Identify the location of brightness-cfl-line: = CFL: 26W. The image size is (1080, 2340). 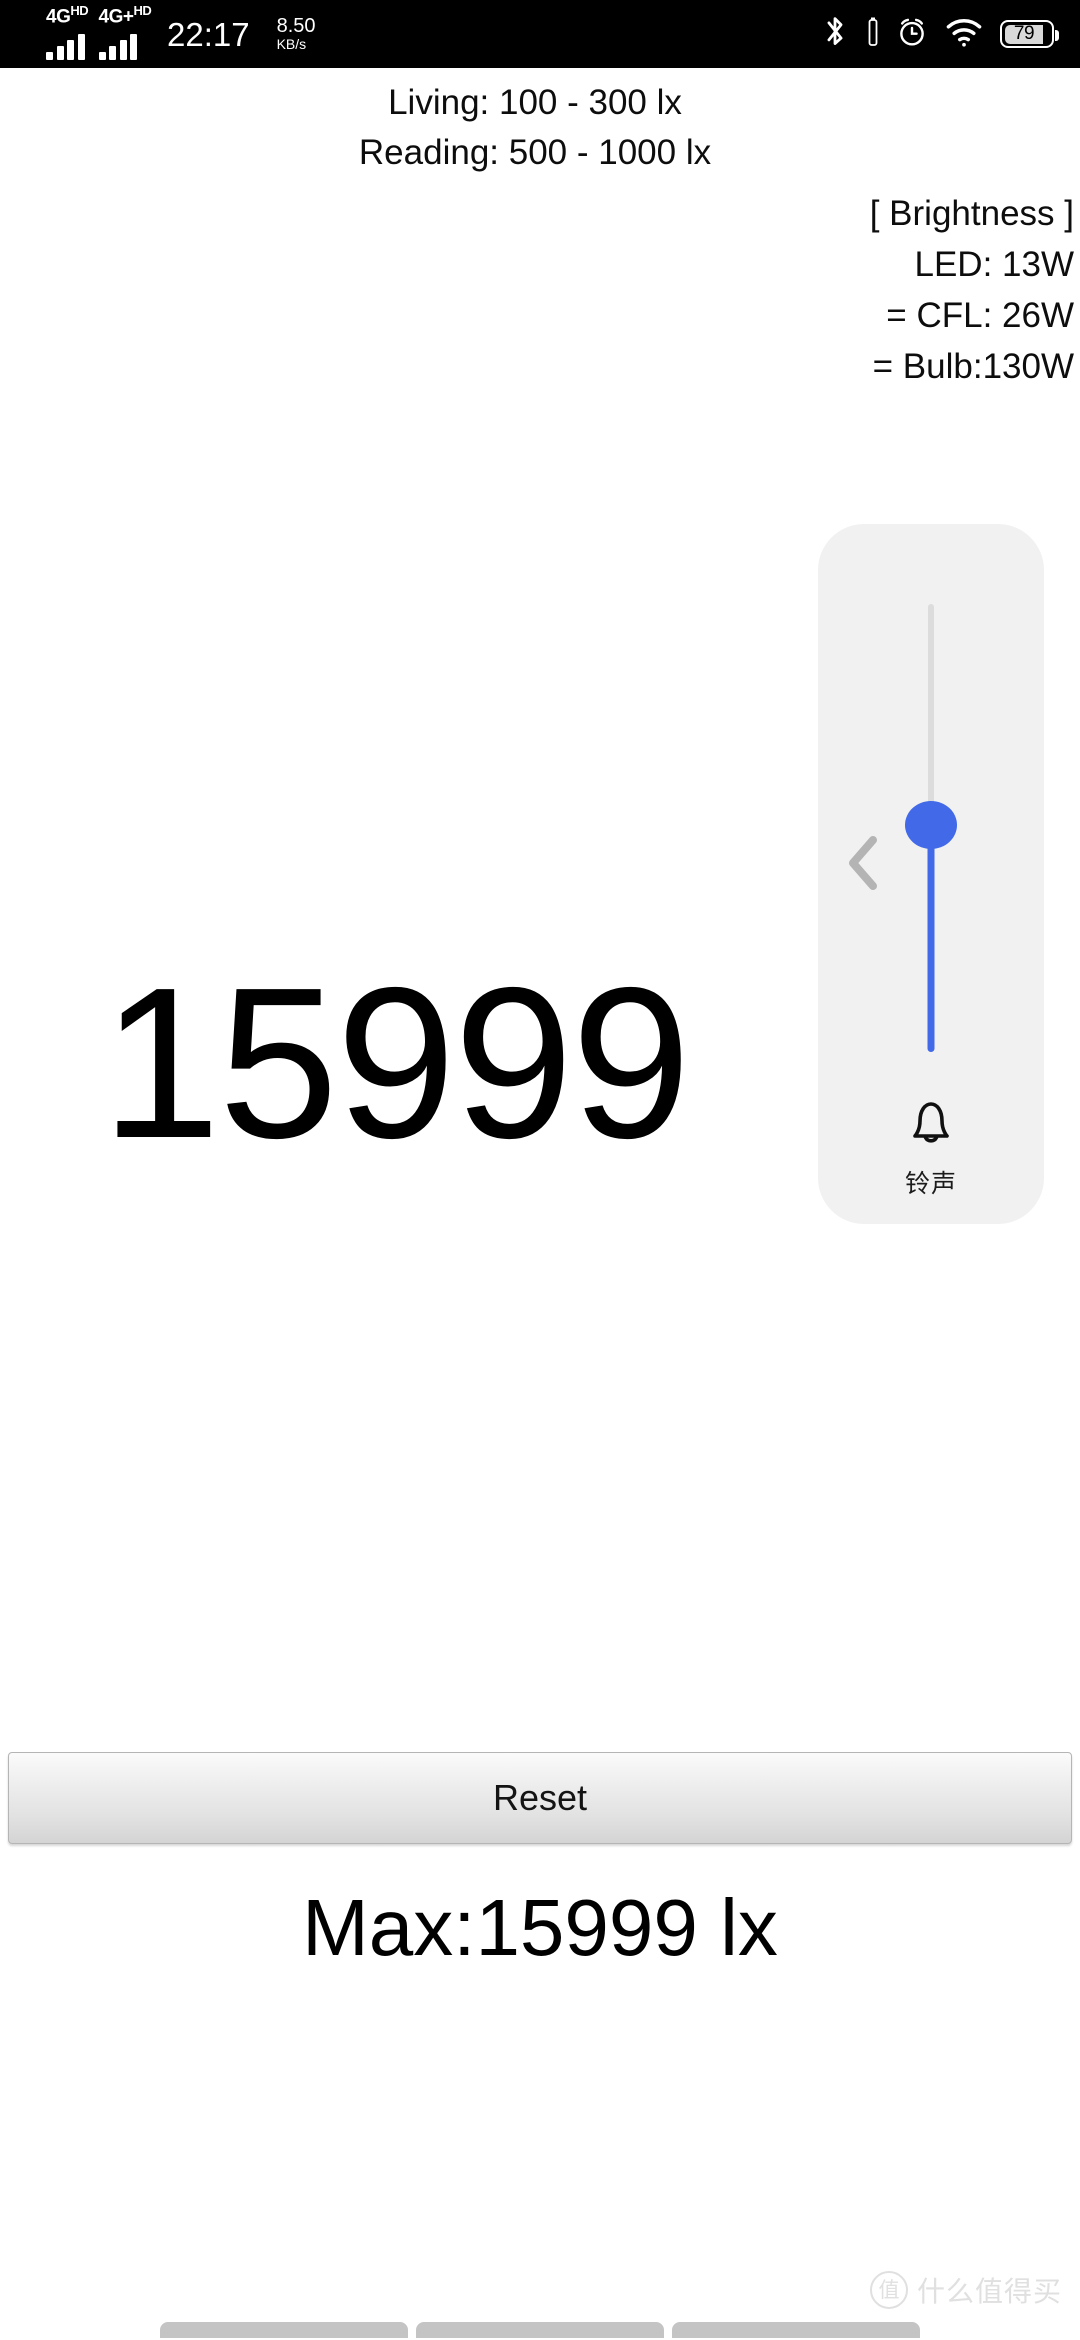
(980, 315).